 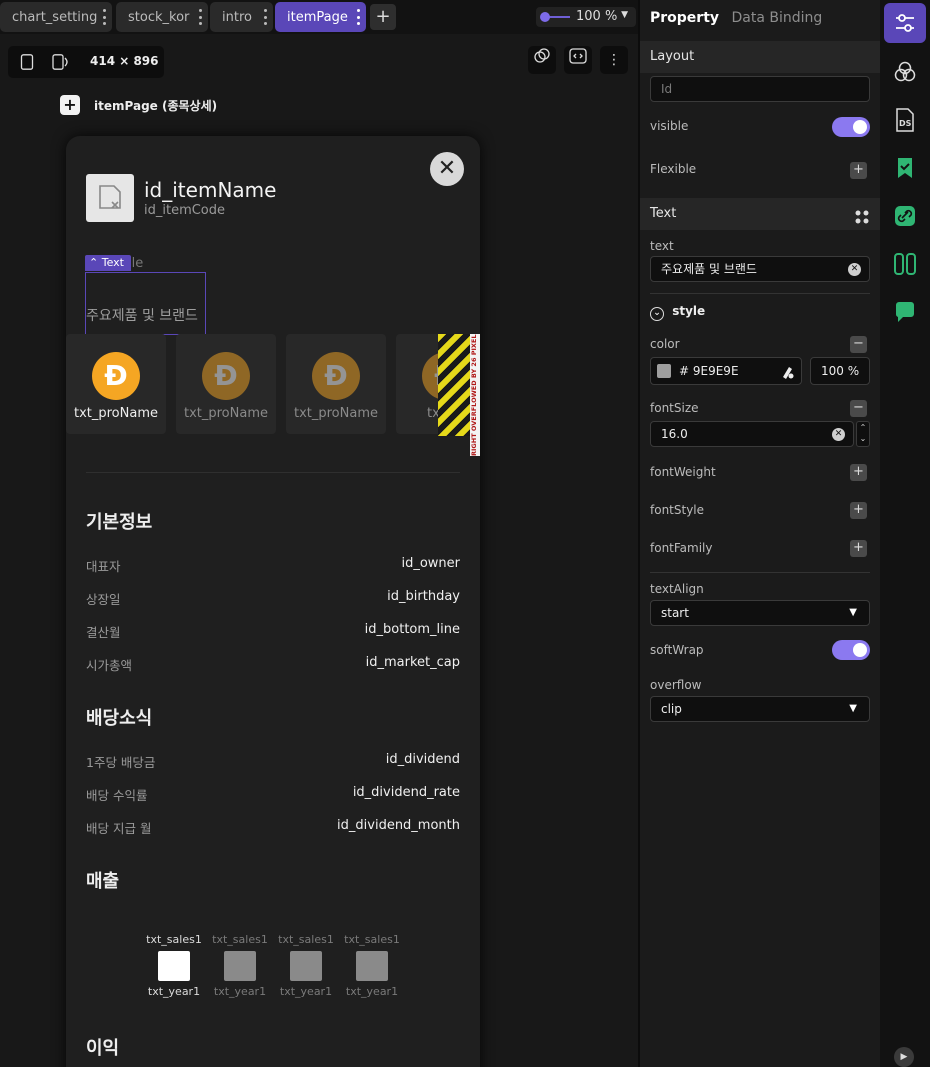 What do you see at coordinates (760, 613) in the screenshot?
I see `textalign-select: start ▼` at bounding box center [760, 613].